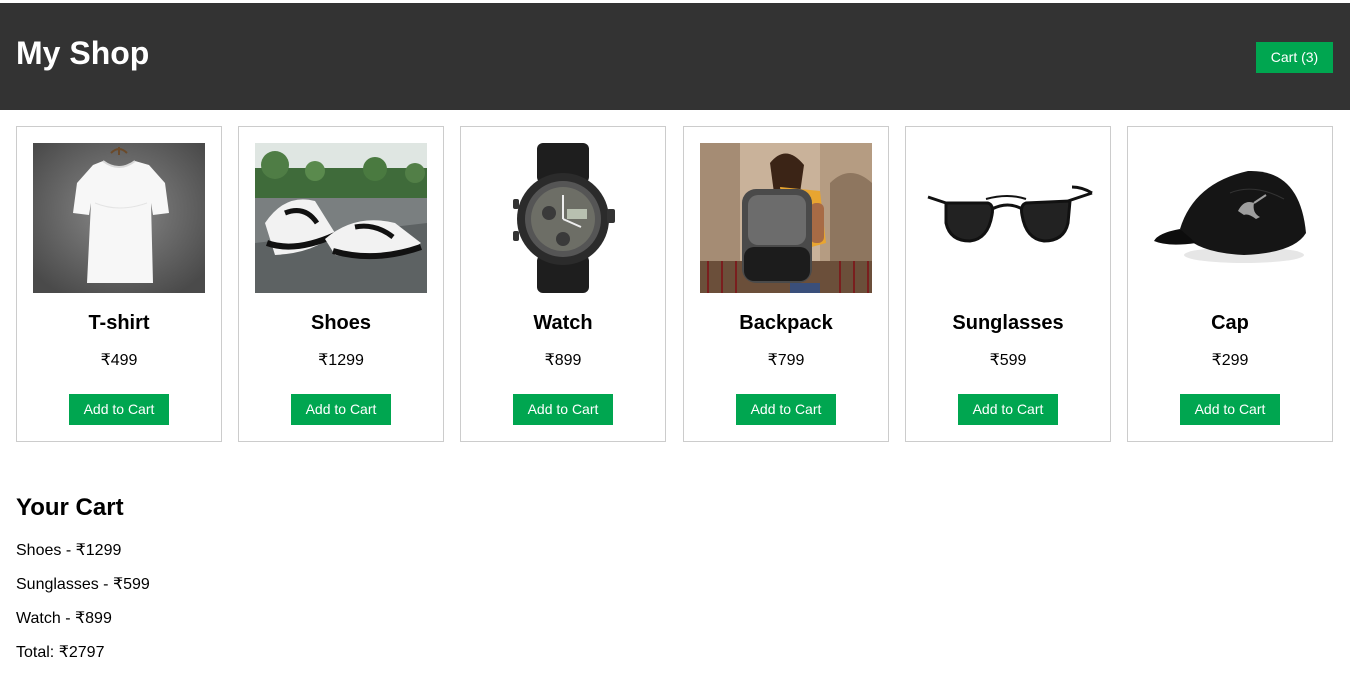 Image resolution: width=1350 pixels, height=684 pixels. I want to click on cart-heading: Your Cart, so click(70, 507).